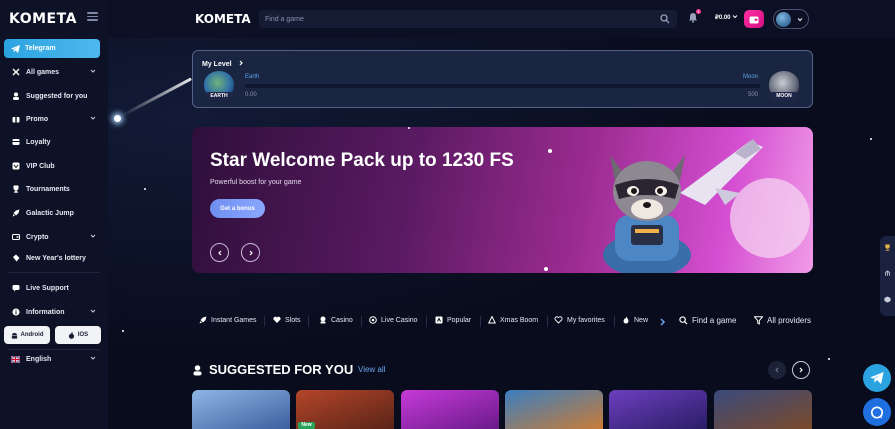  I want to click on person-icon, so click(15, 96).